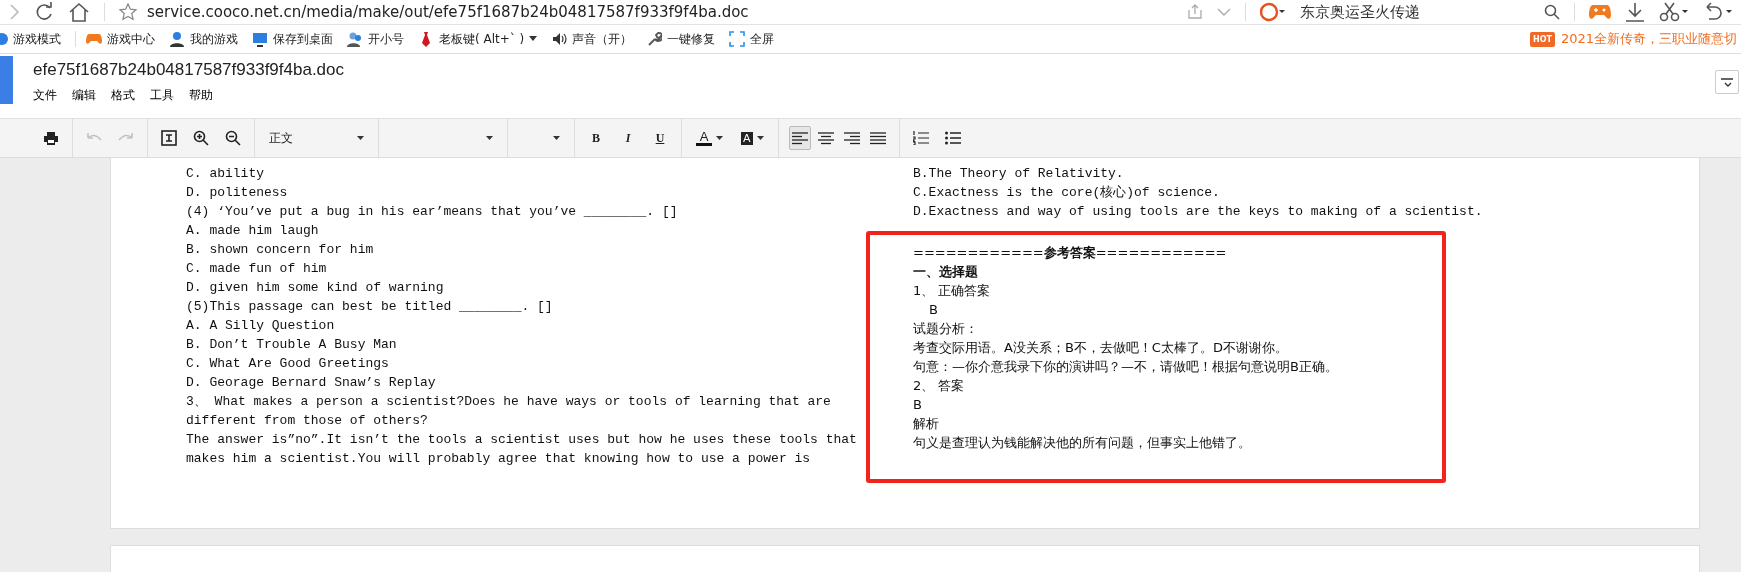 This screenshot has width=1741, height=572. What do you see at coordinates (30, 39) in the screenshot?
I see `bookmark-item: 游戏模式` at bounding box center [30, 39].